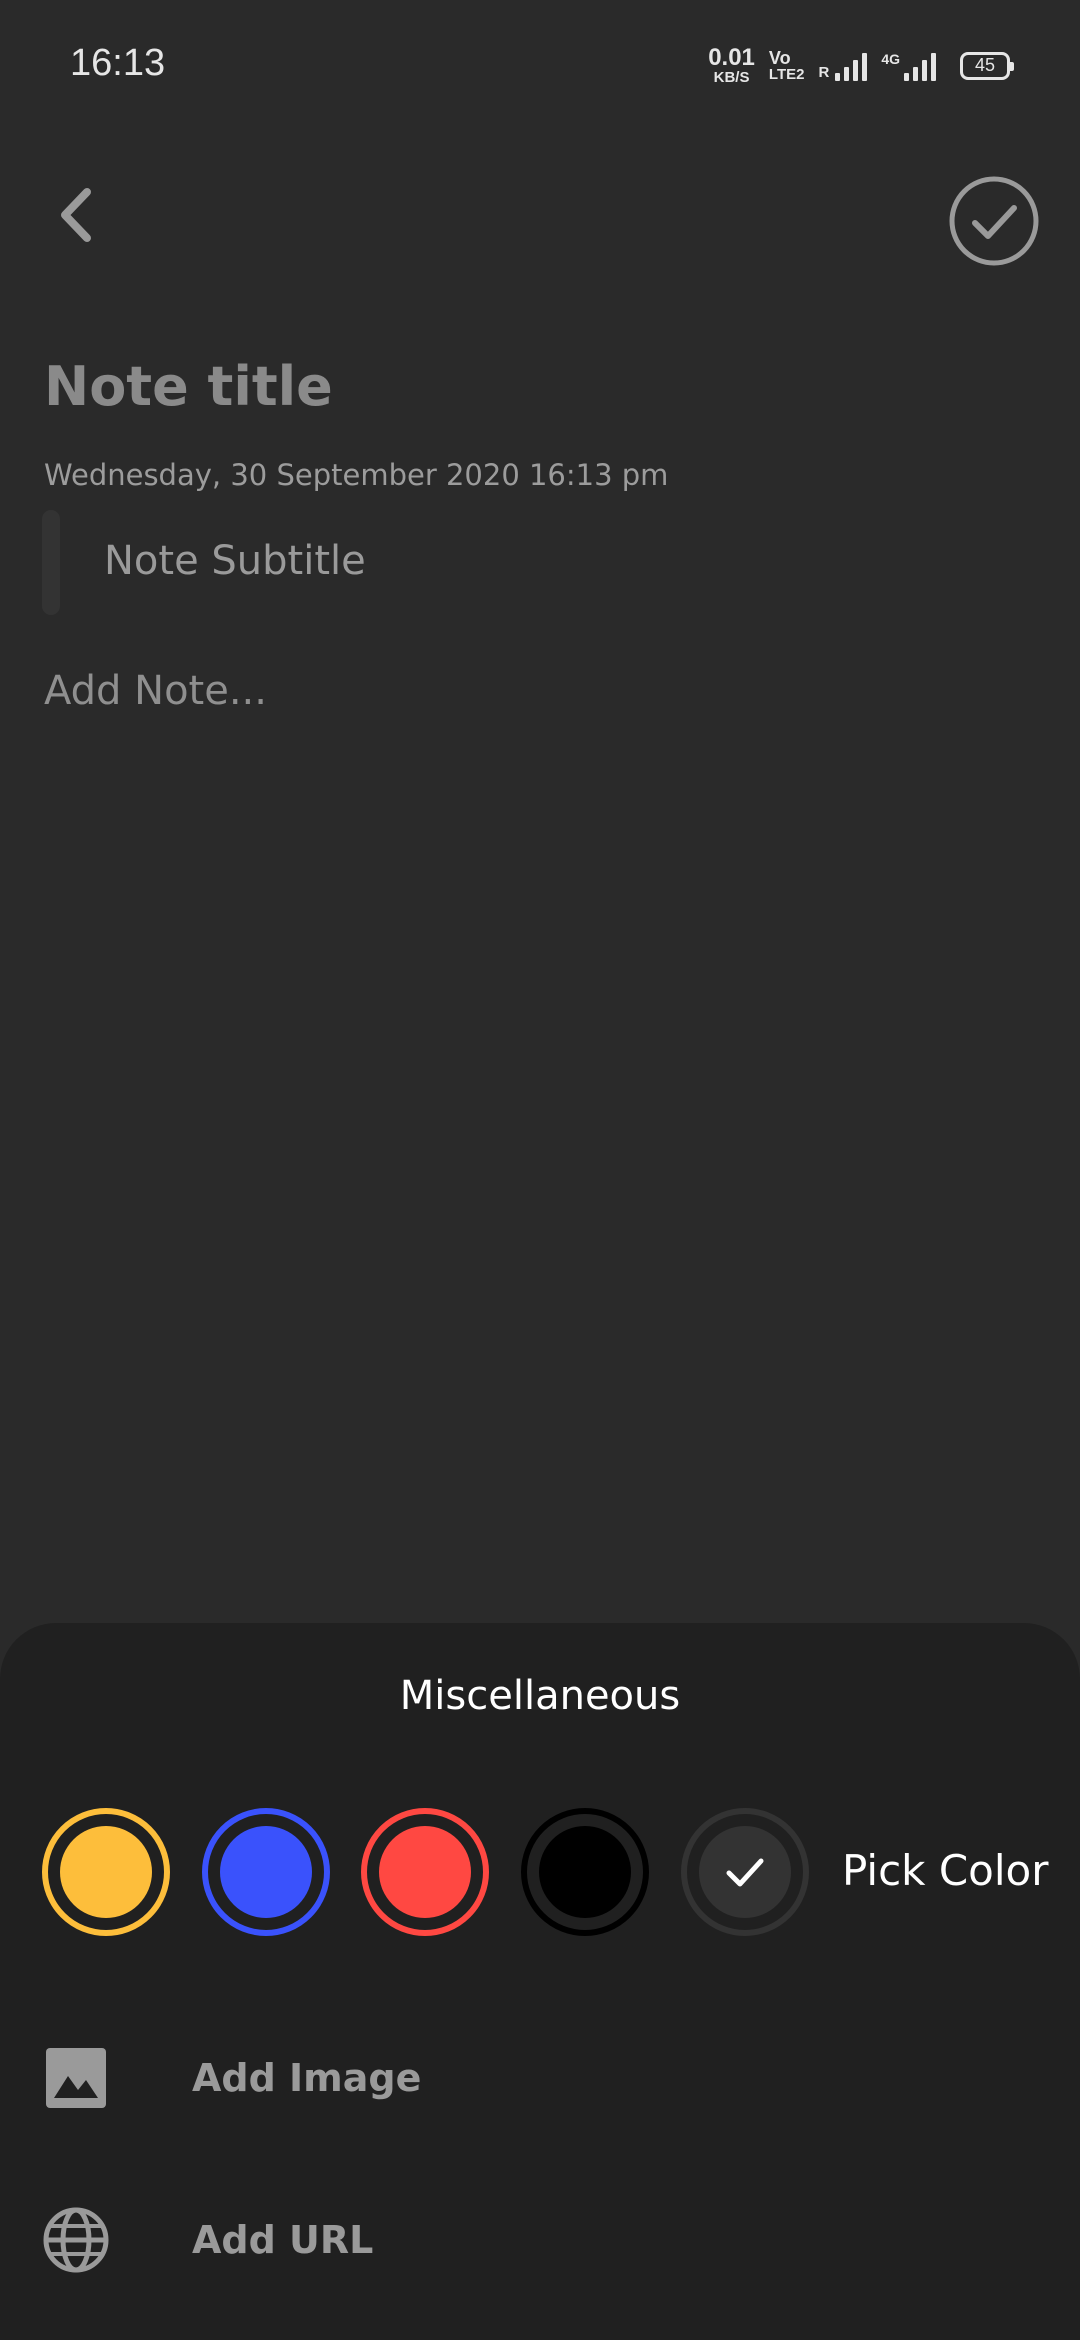 The width and height of the screenshot is (1080, 2340). I want to click on status-bar: 16:13 0.01 KB/S Vo LTE2 R 4G 45, so click(540, 65).